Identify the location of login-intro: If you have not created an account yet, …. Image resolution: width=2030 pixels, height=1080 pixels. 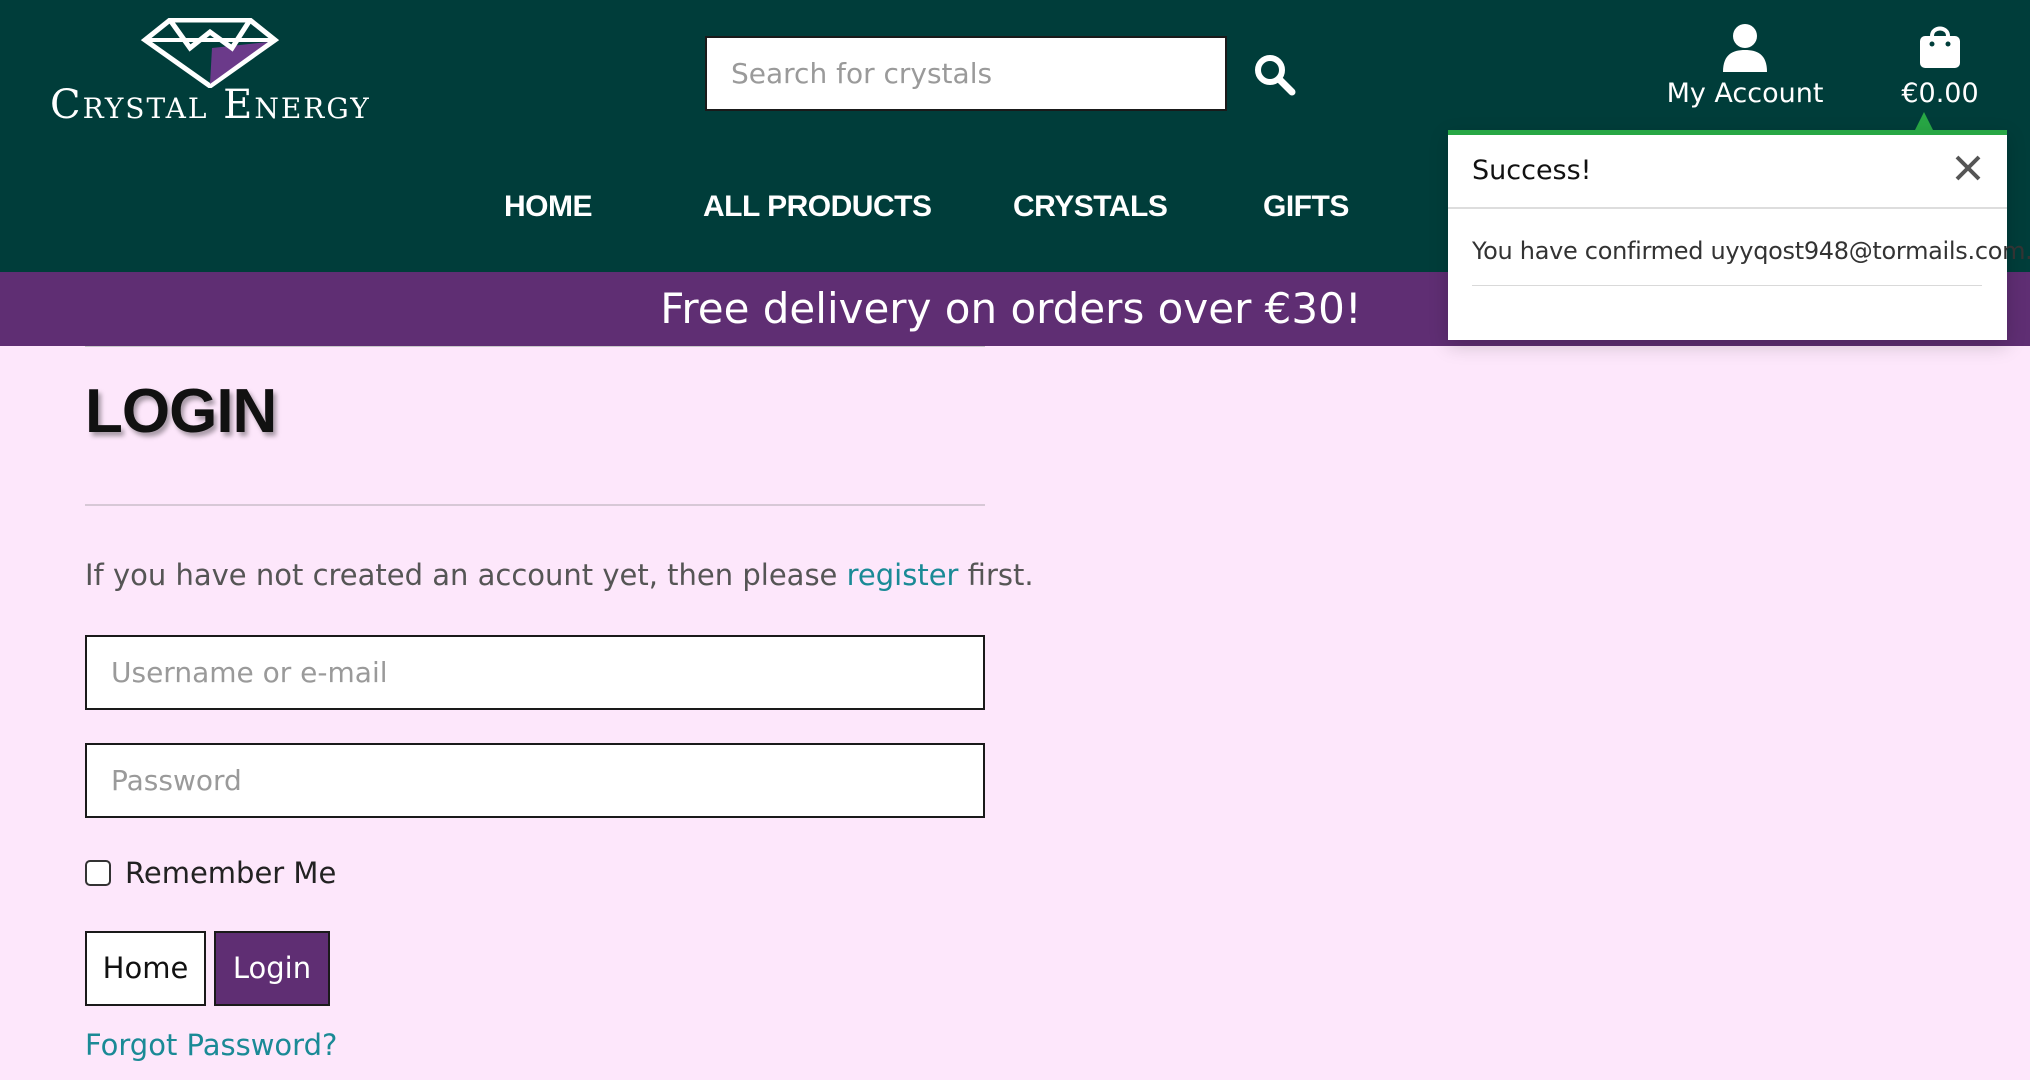
(559, 575).